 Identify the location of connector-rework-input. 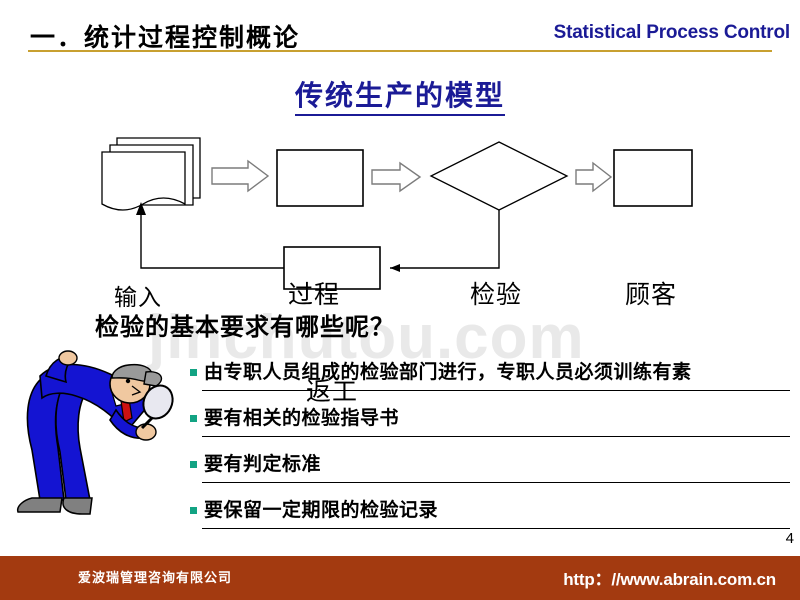
(212, 240).